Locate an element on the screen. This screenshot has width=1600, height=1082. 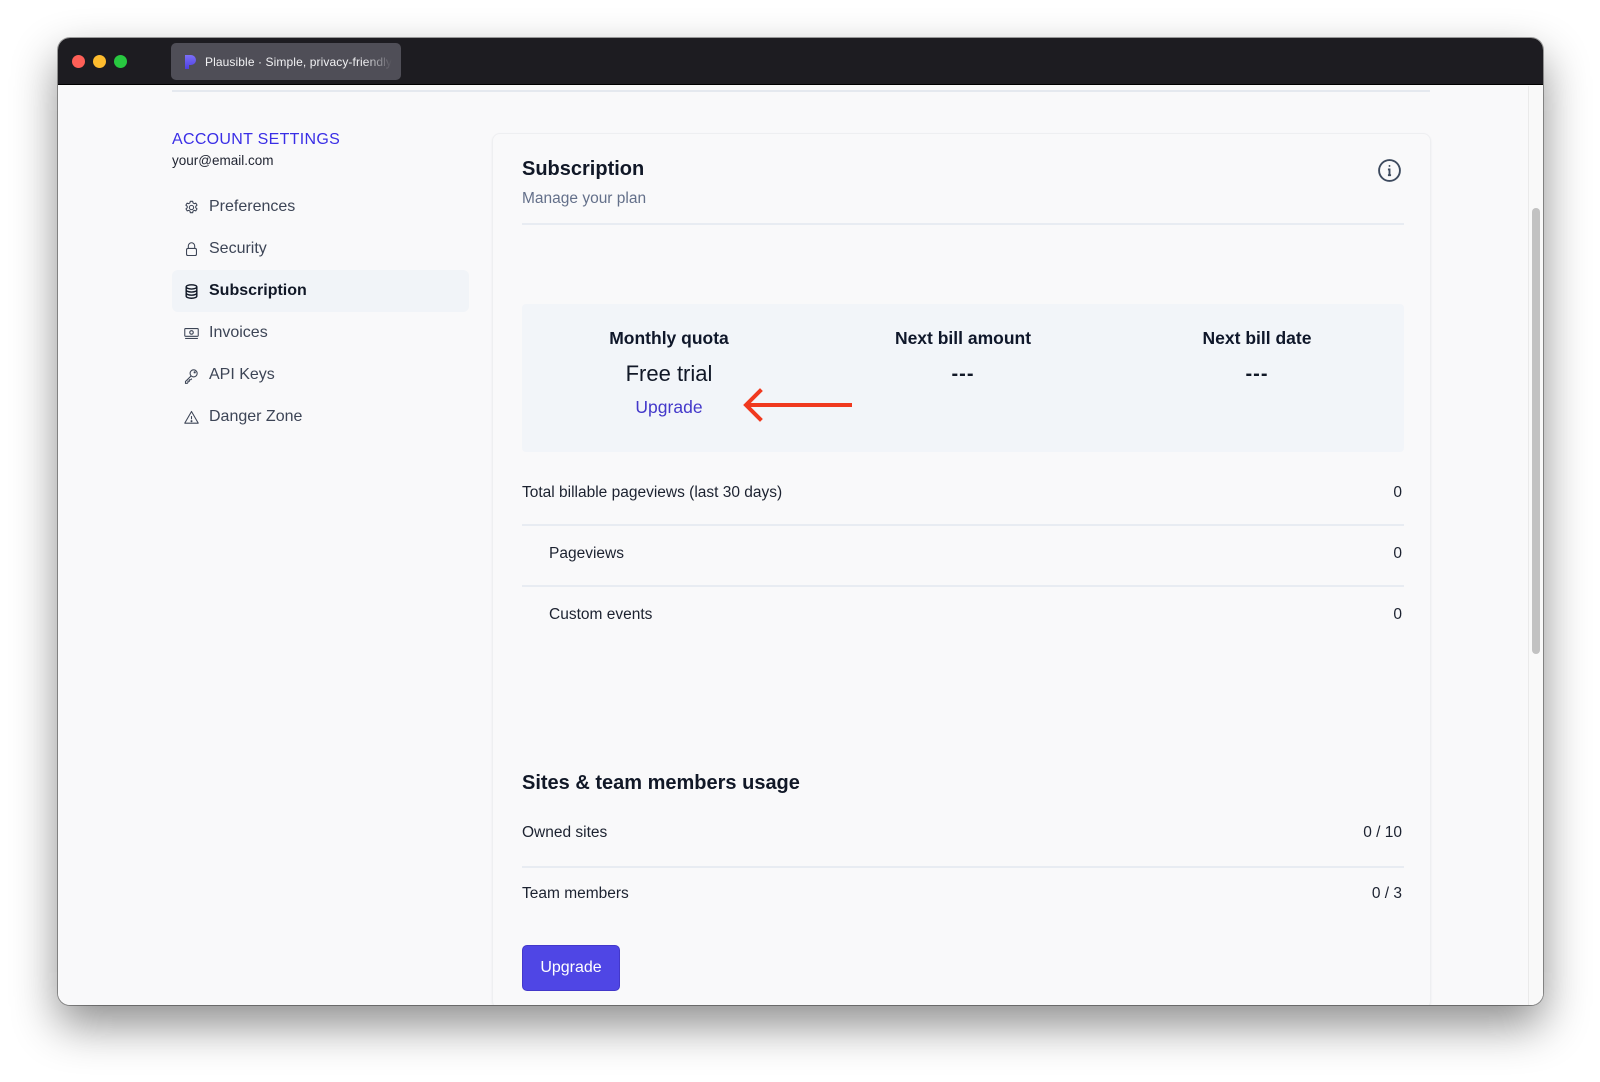
next-bill-date-column: Next bill date --- is located at coordinates (1257, 378).